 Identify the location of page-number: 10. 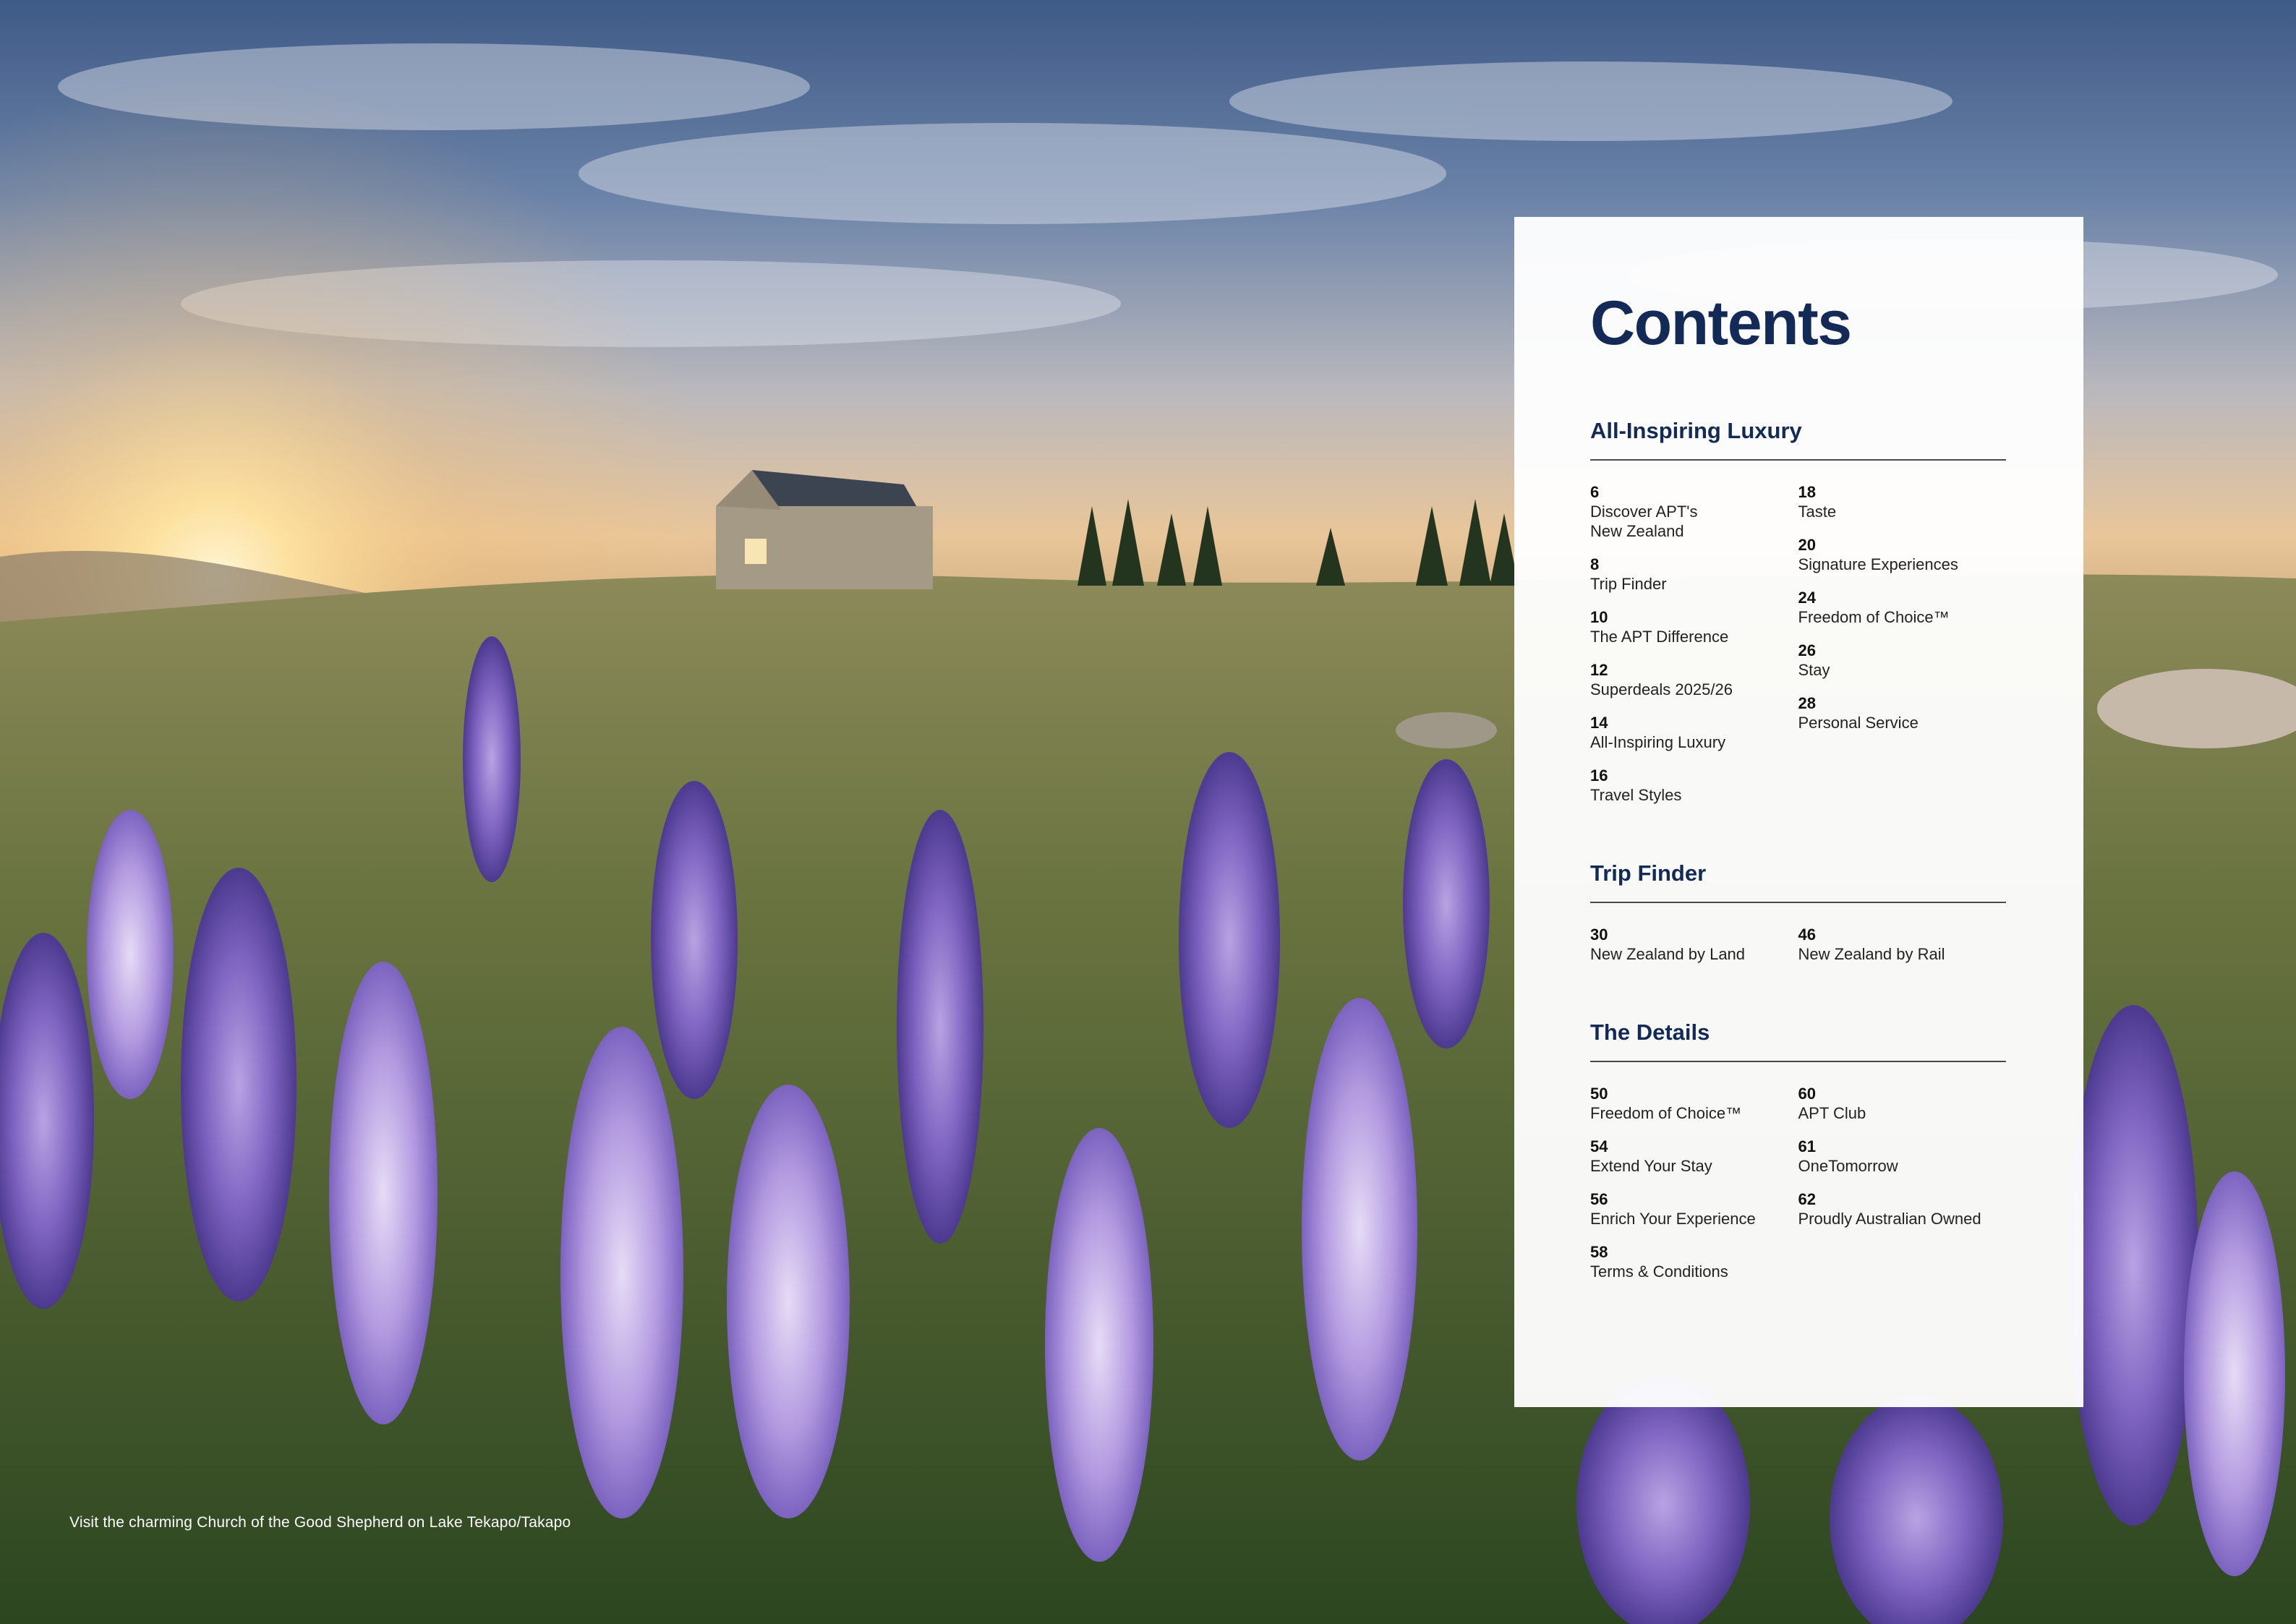
(1599, 617).